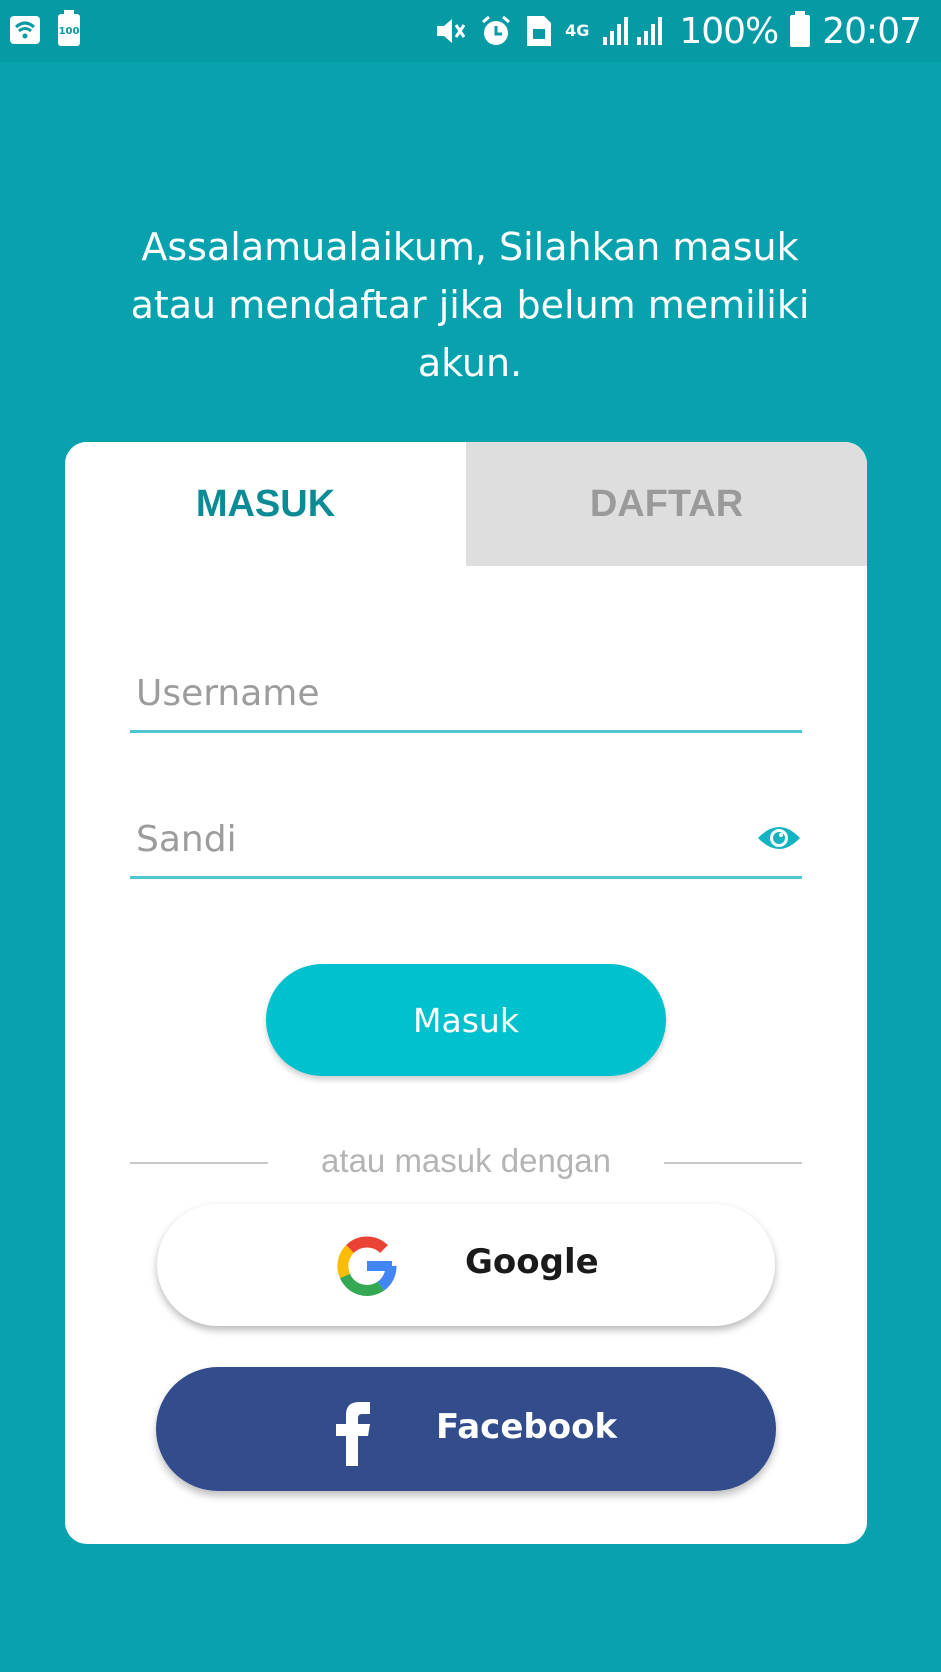  What do you see at coordinates (800, 29) in the screenshot?
I see `battery-icon` at bounding box center [800, 29].